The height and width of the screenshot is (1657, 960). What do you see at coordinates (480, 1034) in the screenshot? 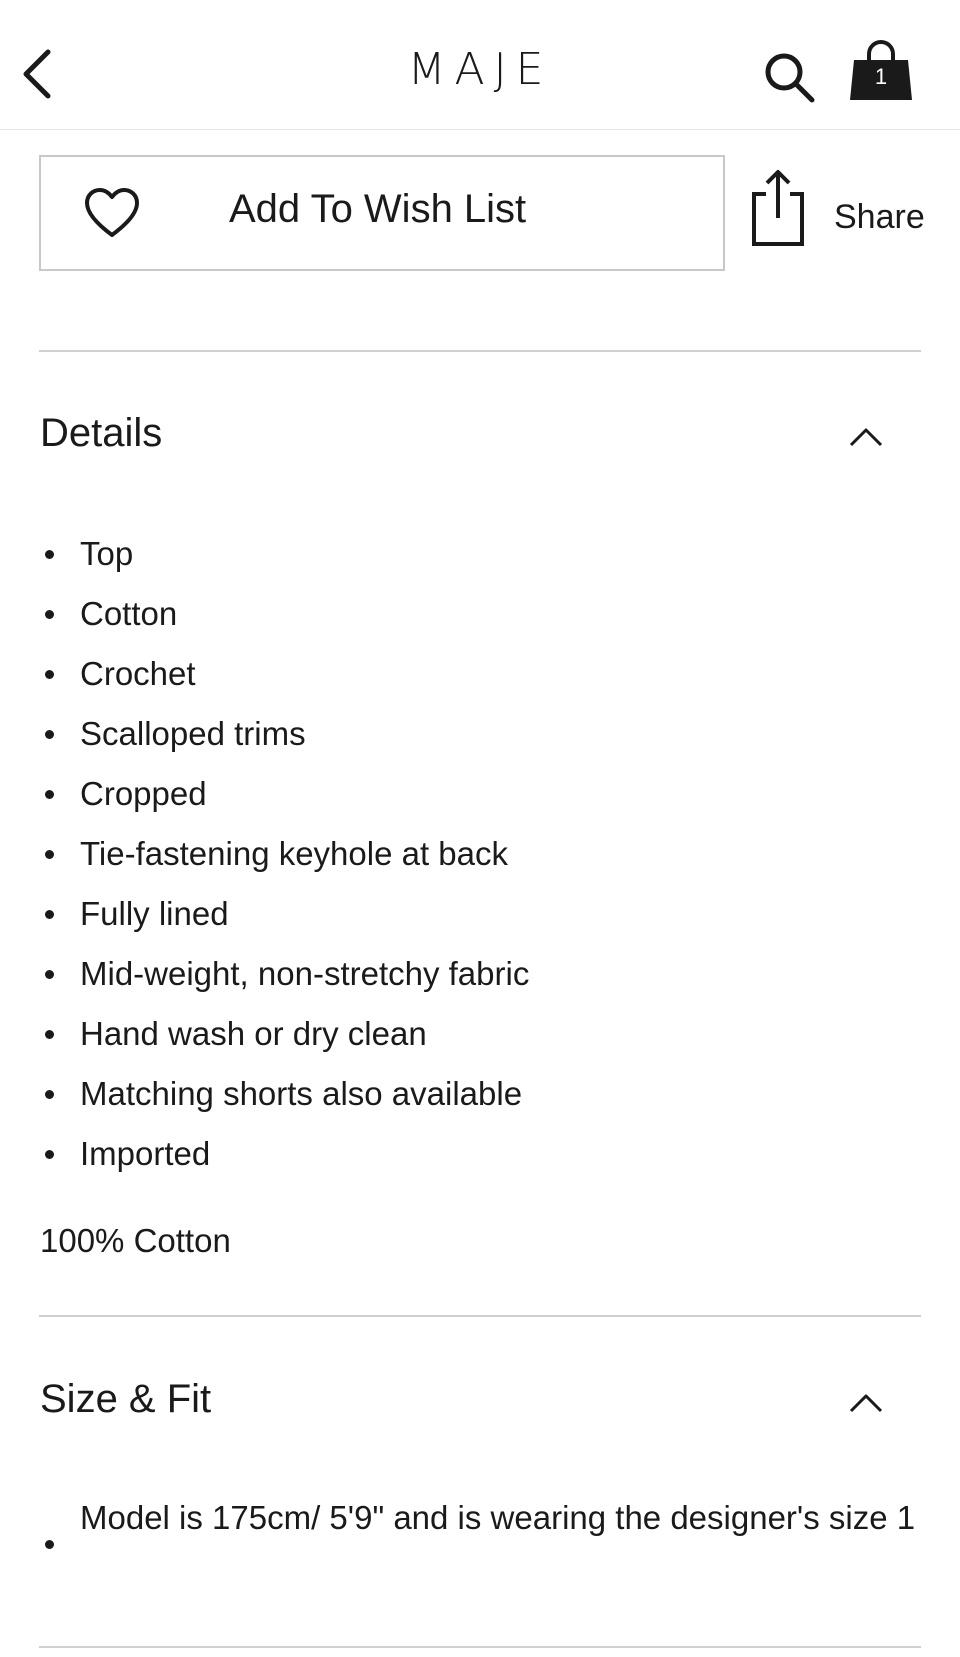
I see `list-item: Hand wash or dry clean` at bounding box center [480, 1034].